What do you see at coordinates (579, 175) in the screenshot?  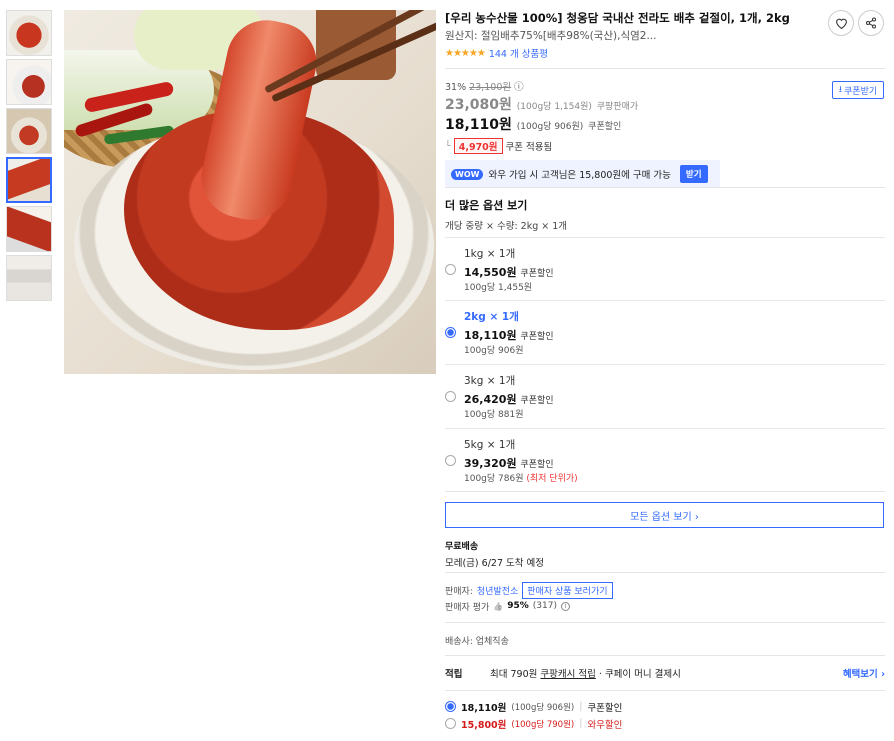 I see `wow-text: 와우 가입 시 고객님은 15,800원에 구매 가능` at bounding box center [579, 175].